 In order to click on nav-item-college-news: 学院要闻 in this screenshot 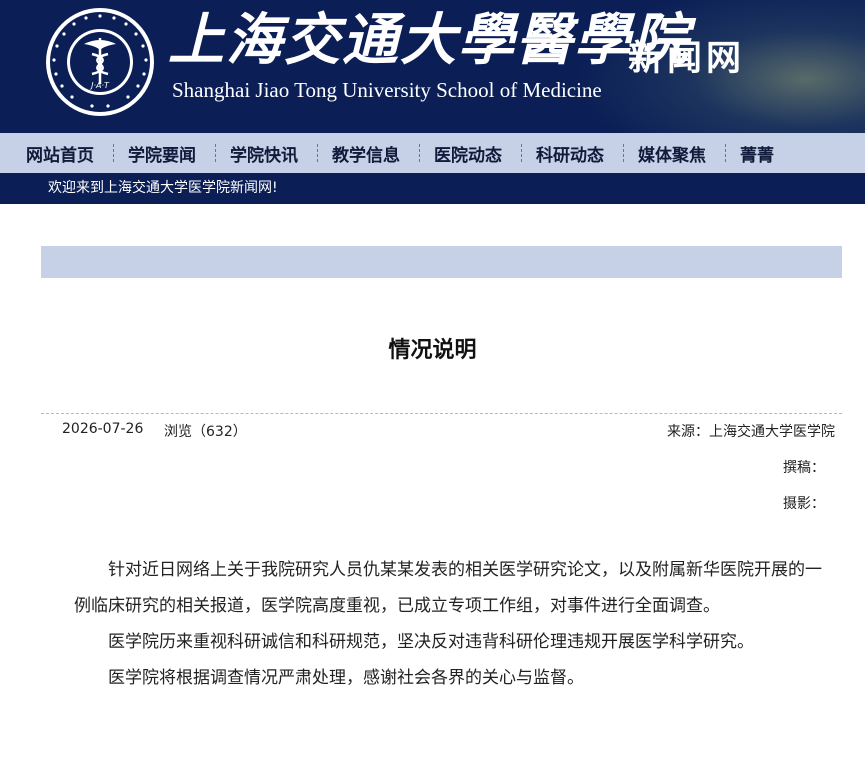, I will do `click(162, 153)`.